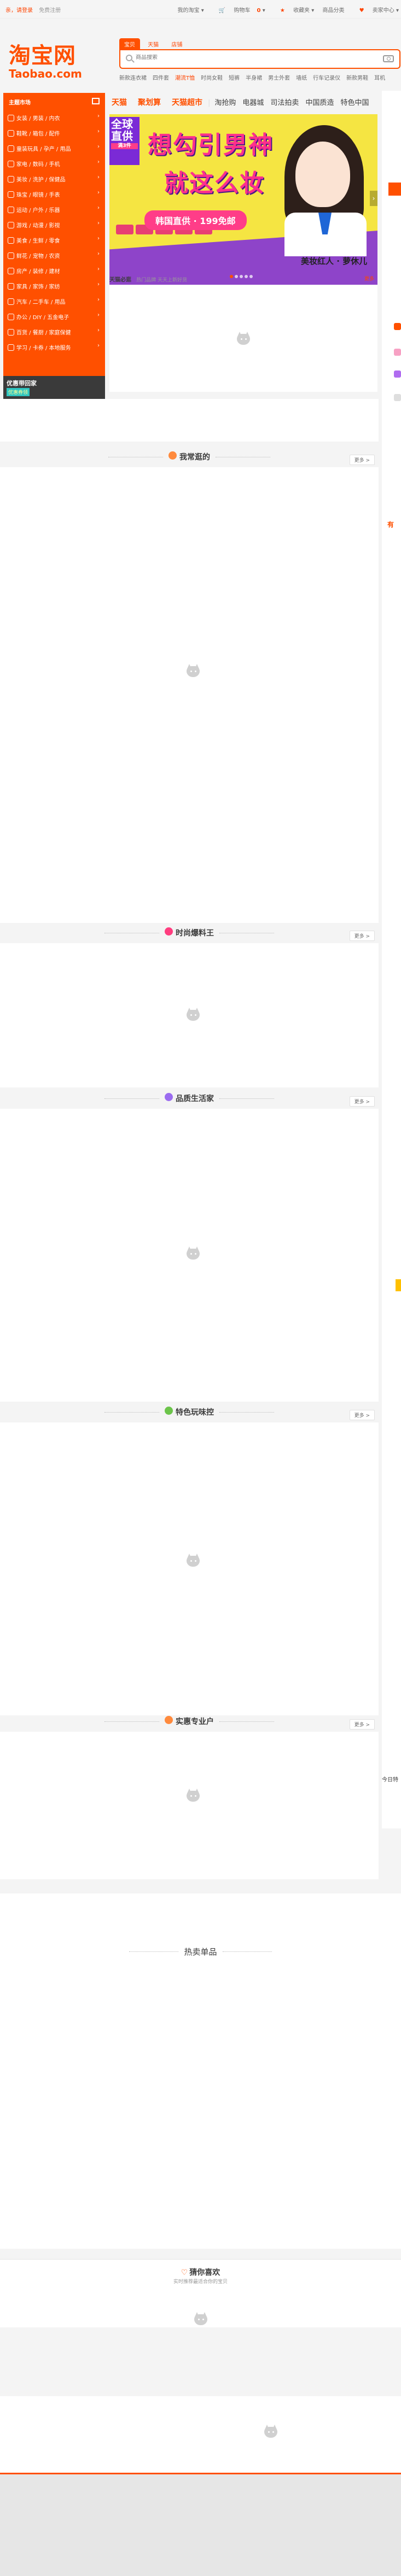 The width and height of the screenshot is (401, 2576). What do you see at coordinates (54, 331) in the screenshot?
I see `category-item: 百货 / 餐厨 / 家庭保健 ›` at bounding box center [54, 331].